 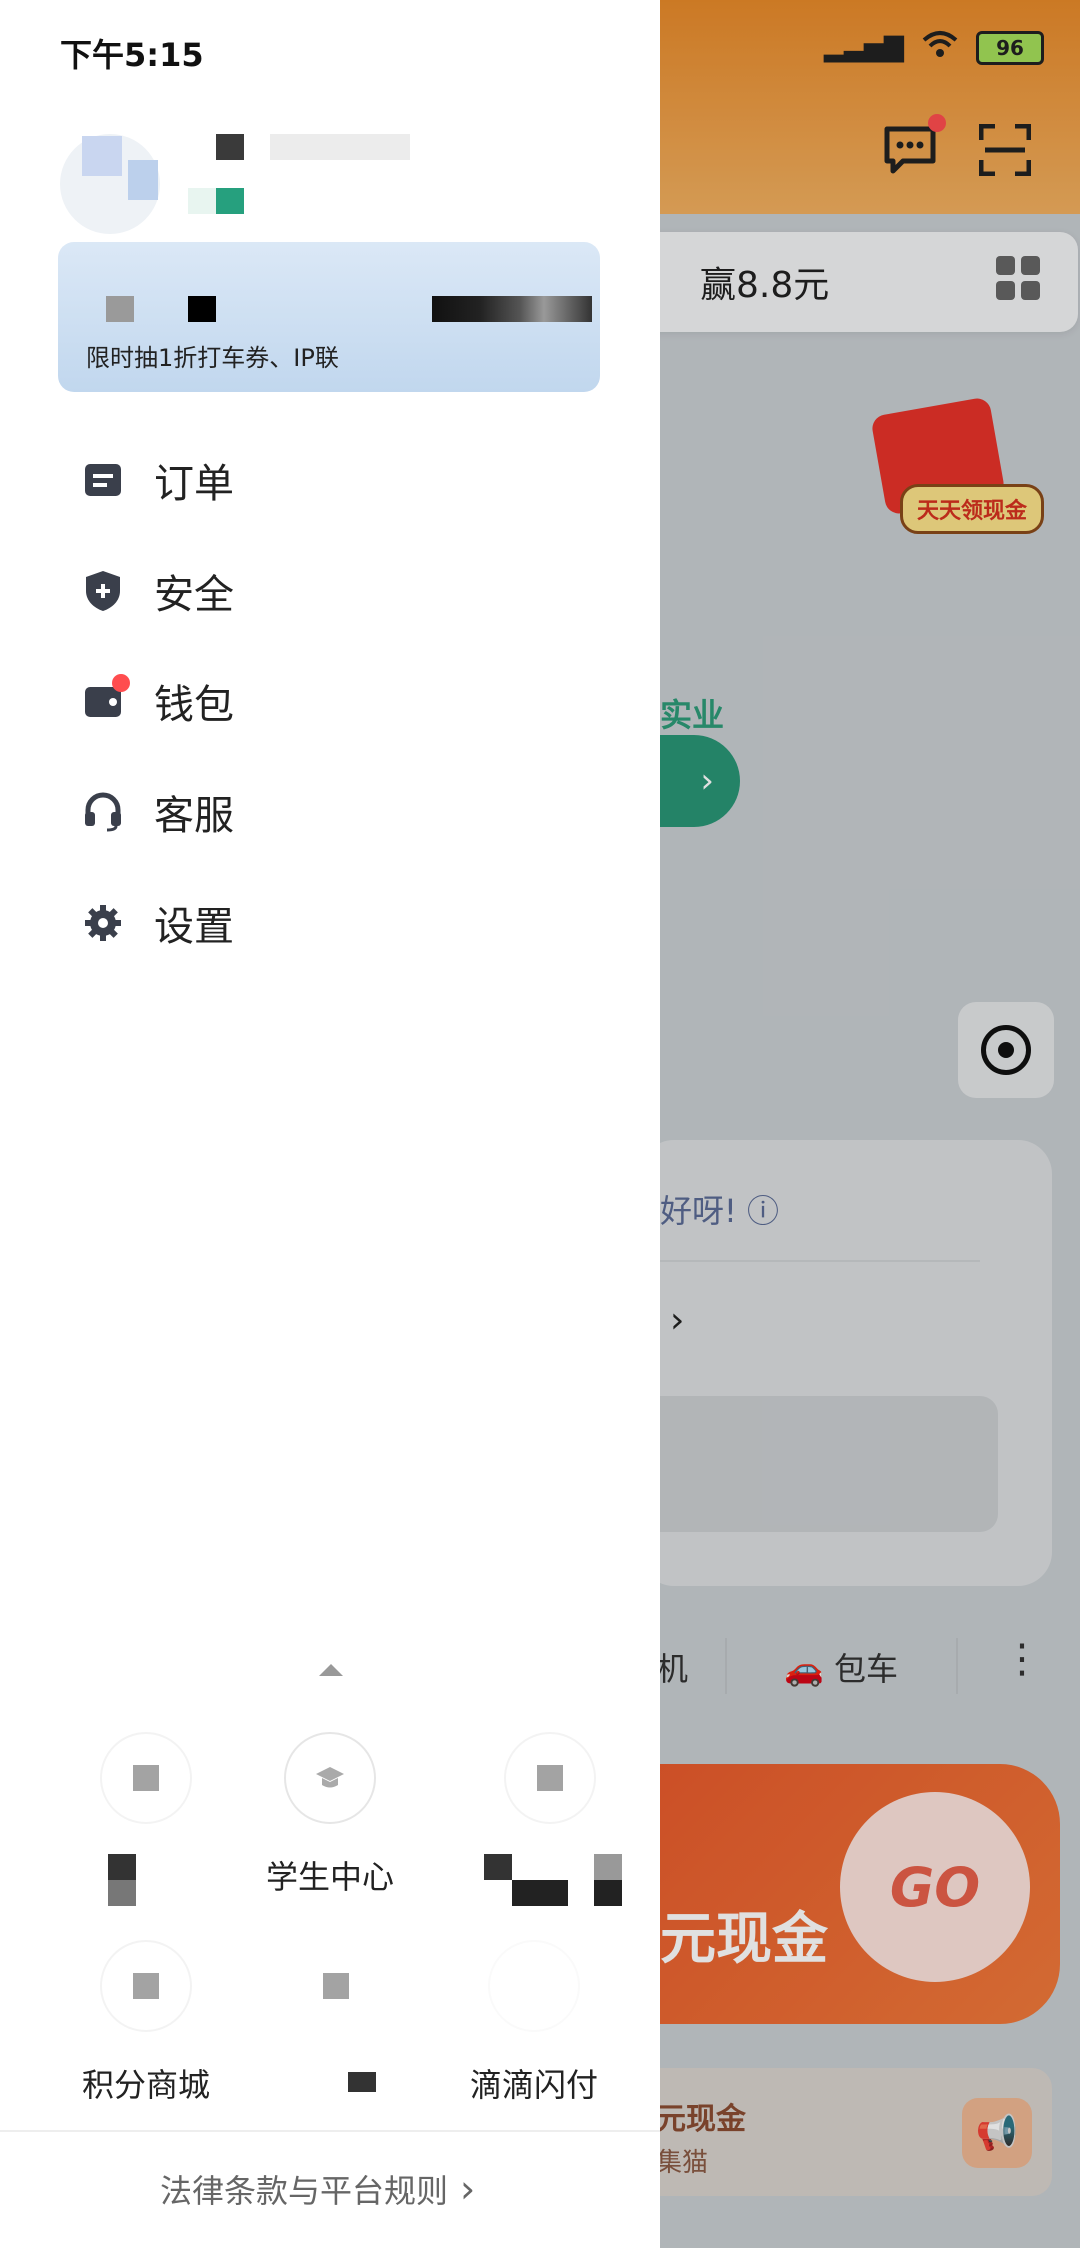 What do you see at coordinates (194, 484) in the screenshot?
I see `menu-label: 订单` at bounding box center [194, 484].